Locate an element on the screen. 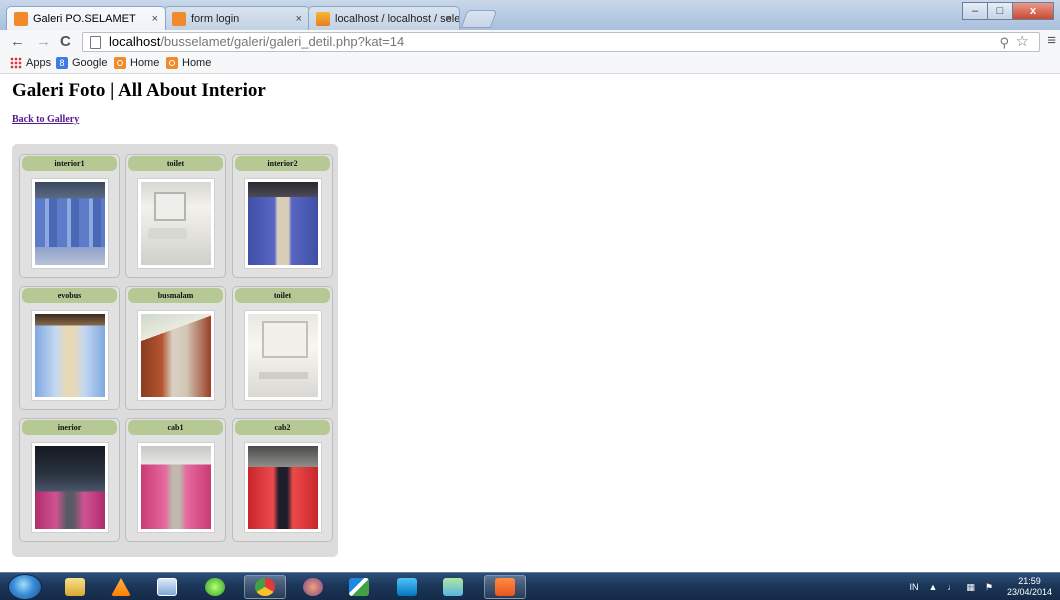  gallery-item: interior1 is located at coordinates (69, 216).